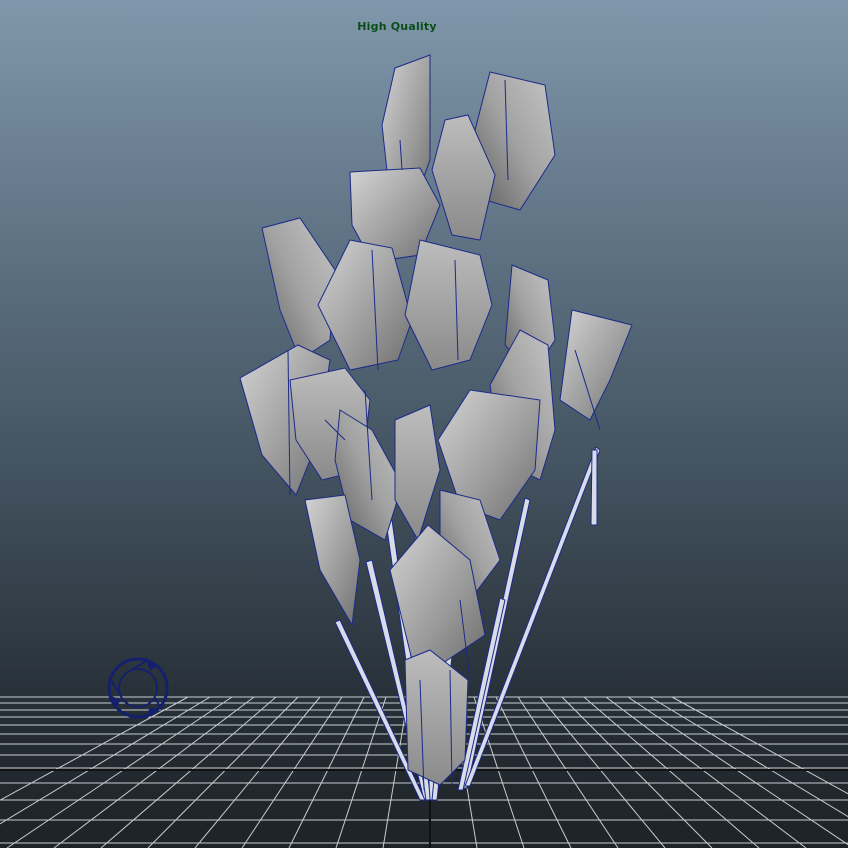 The height and width of the screenshot is (848, 848). I want to click on gizmo-ring-outer, so click(138, 688).